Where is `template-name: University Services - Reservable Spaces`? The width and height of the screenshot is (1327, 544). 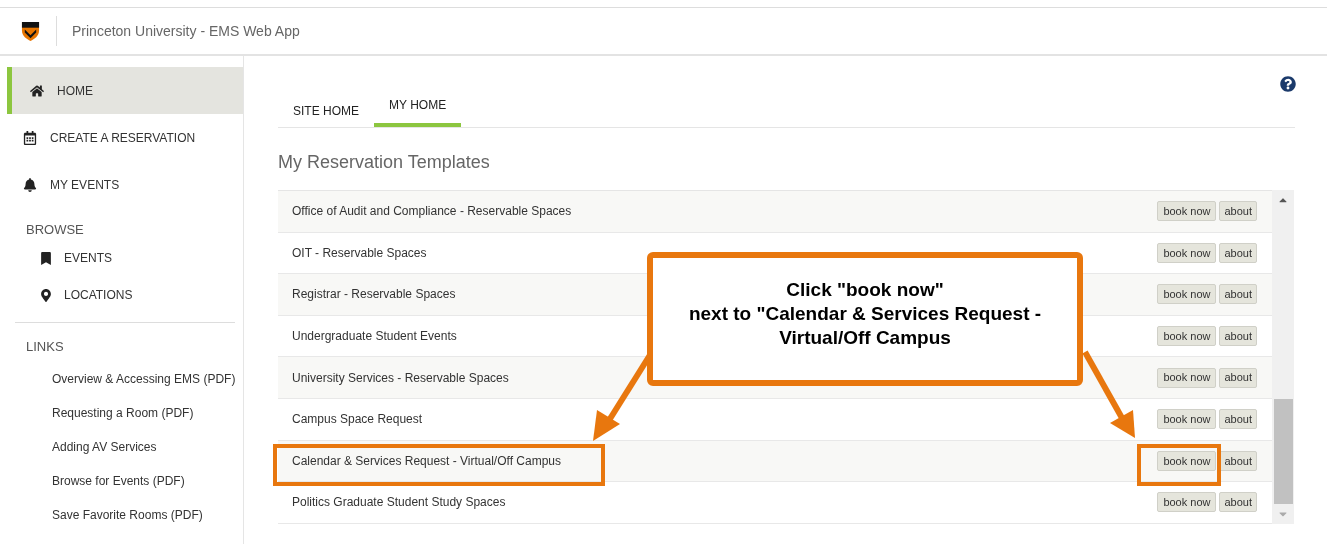 template-name: University Services - Reservable Spaces is located at coordinates (400, 378).